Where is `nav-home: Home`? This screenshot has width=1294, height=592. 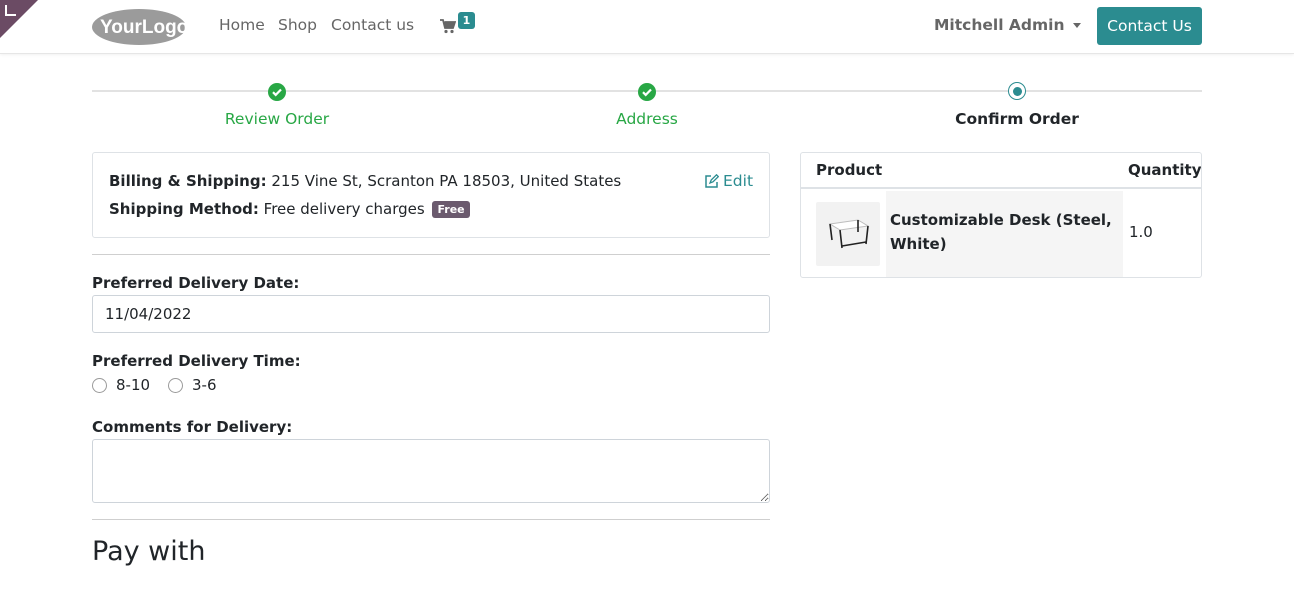
nav-home: Home is located at coordinates (242, 25).